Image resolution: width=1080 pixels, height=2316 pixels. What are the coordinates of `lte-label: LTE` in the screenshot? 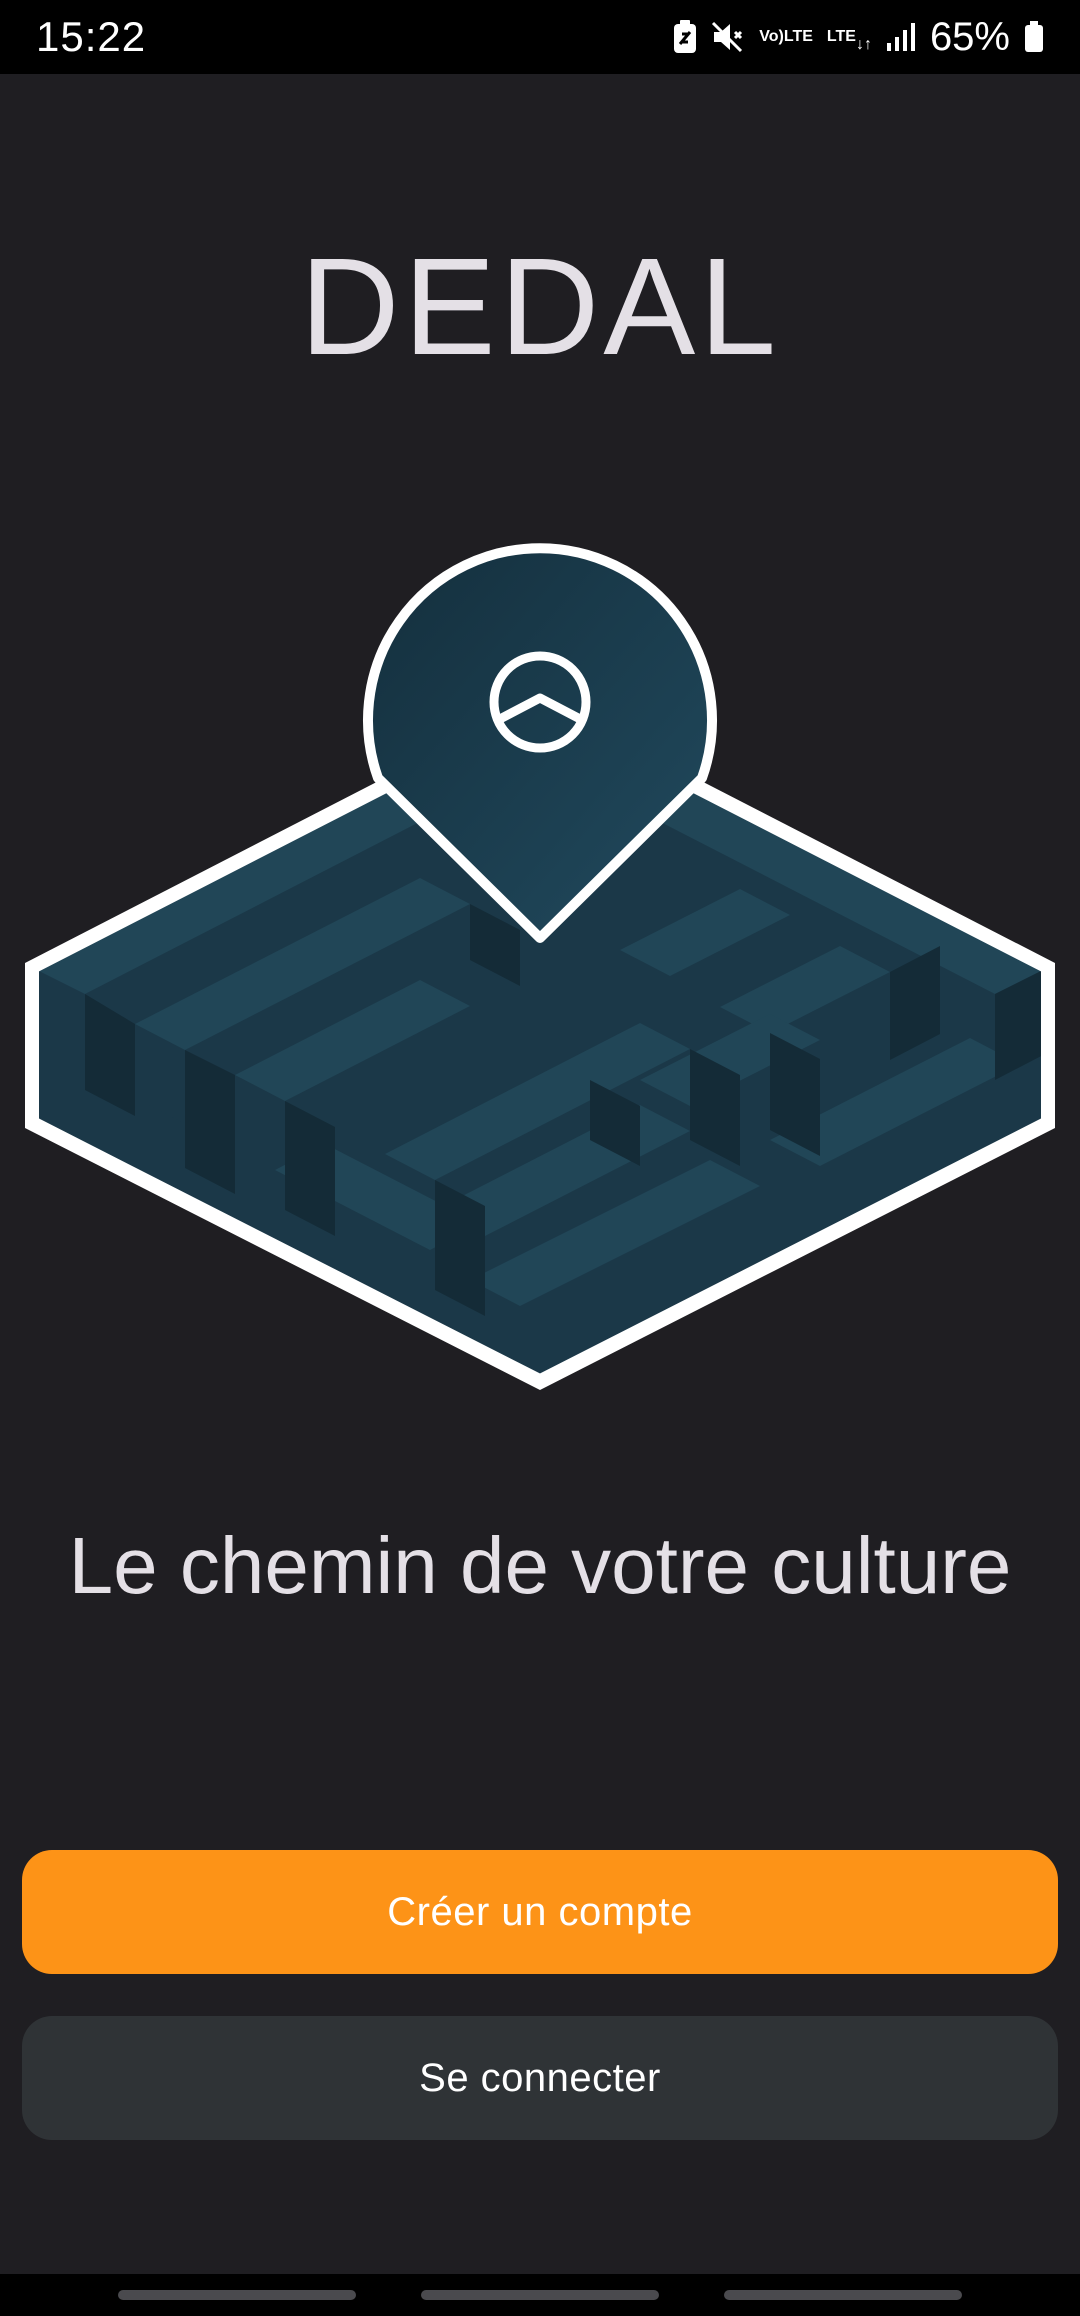 It's located at (841, 36).